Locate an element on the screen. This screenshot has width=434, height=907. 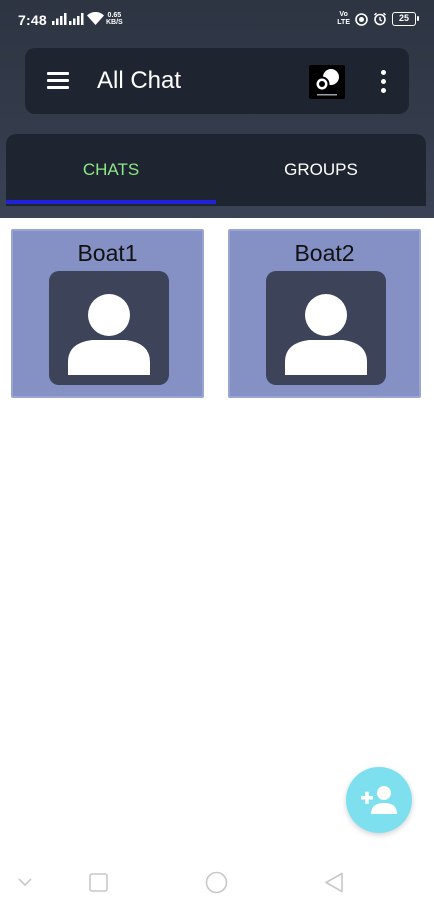
add-contact-button is located at coordinates (379, 800).